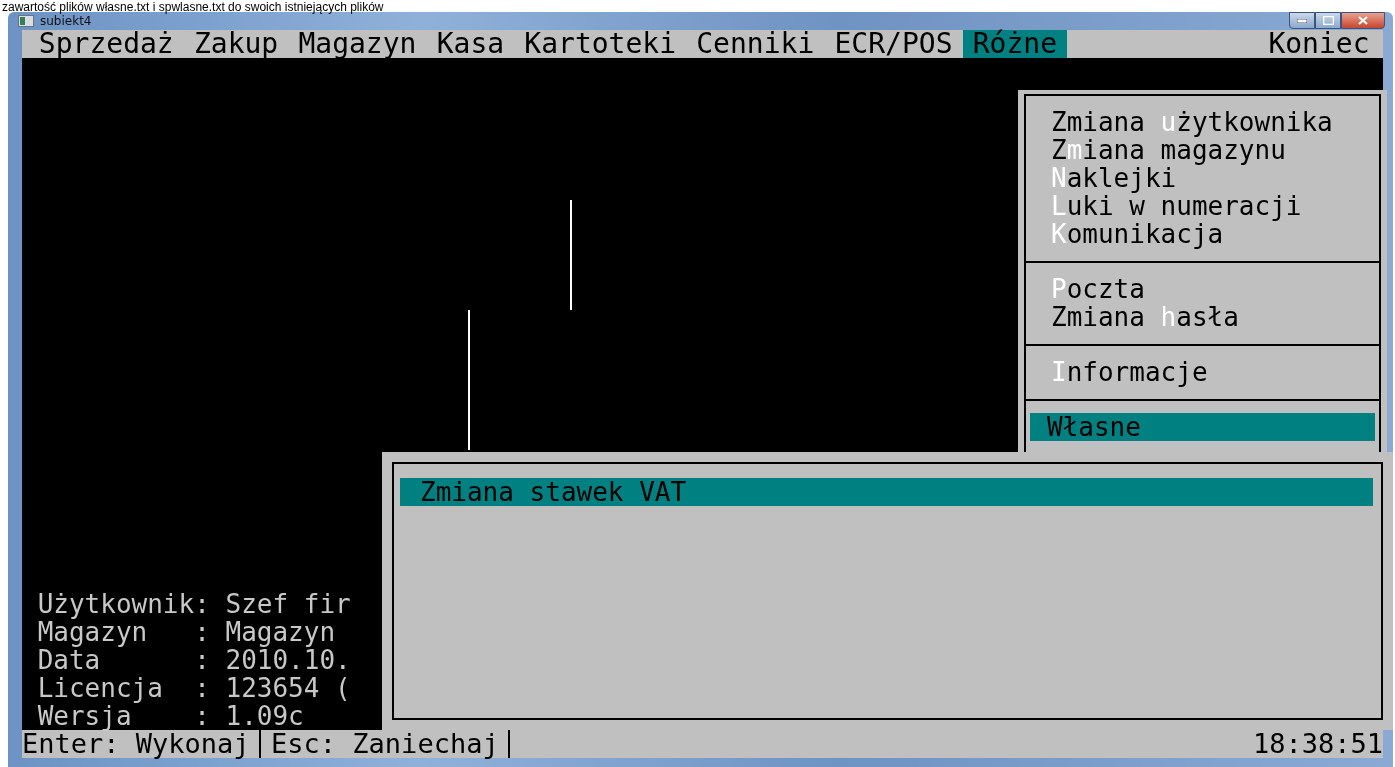  I want to click on menu-entry: Komunikacja, so click(1202, 234).